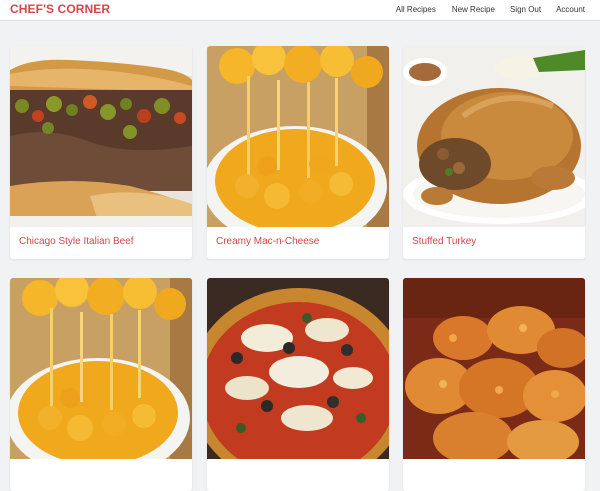  What do you see at coordinates (494, 368) in the screenshot?
I see `recipe-photo-fried-chicken` at bounding box center [494, 368].